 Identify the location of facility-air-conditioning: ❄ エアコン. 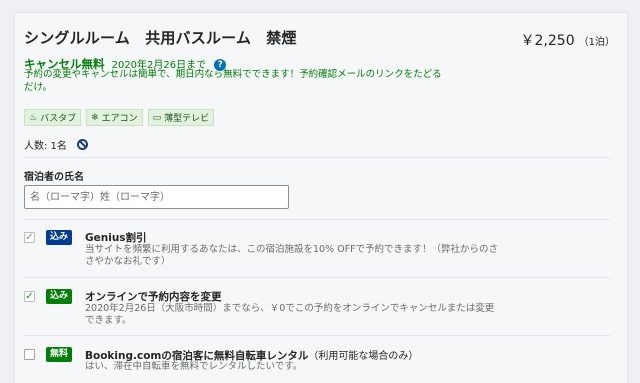
(114, 117).